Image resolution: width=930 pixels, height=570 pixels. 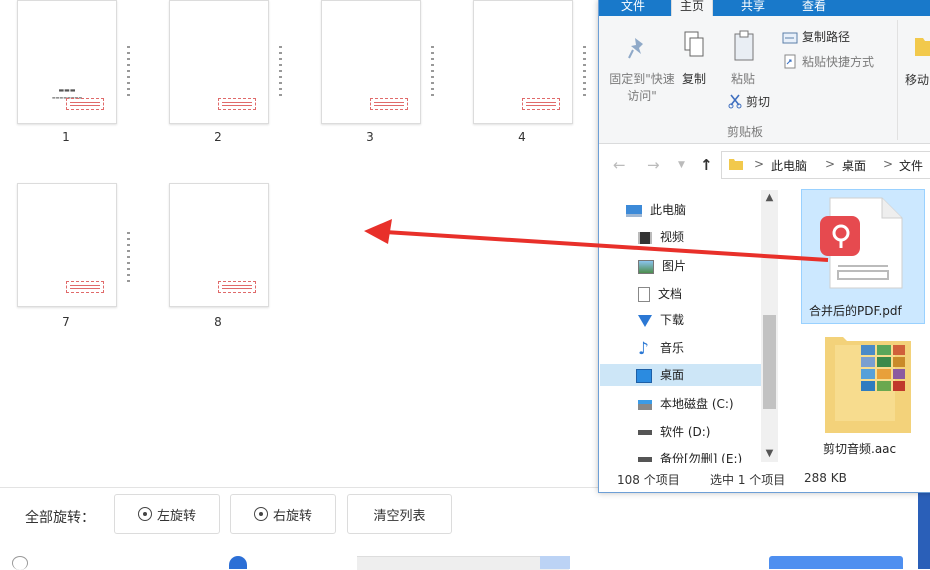 What do you see at coordinates (67, 62) in the screenshot?
I see `page-thumbnail: ▬▬▬ ▬▬▬▬▬▬▬▬` at bounding box center [67, 62].